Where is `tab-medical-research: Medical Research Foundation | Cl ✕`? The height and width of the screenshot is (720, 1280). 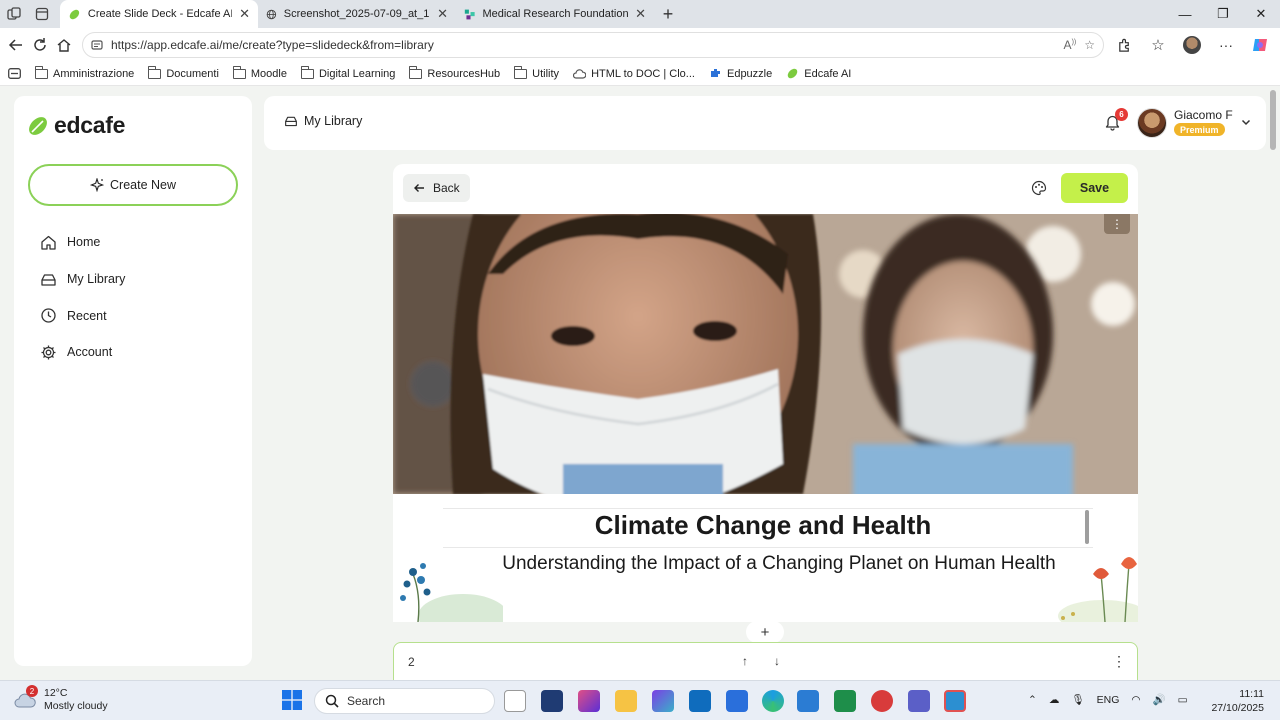
tab-medical-research: Medical Research Foundation | Cl ✕ is located at coordinates (555, 14).